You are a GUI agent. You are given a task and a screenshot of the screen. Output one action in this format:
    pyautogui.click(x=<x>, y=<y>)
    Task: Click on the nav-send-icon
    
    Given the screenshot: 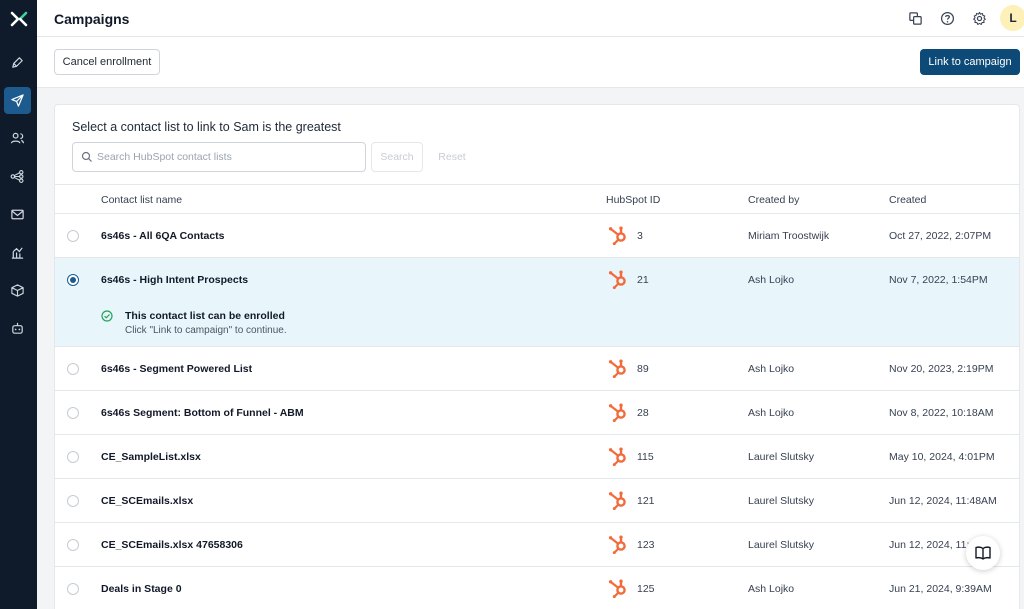 What is the action you would take?
    pyautogui.click(x=17, y=100)
    